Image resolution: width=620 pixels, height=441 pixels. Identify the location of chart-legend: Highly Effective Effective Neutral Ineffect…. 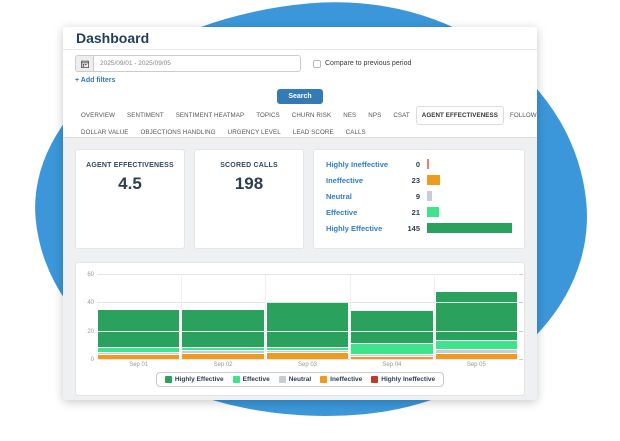
(300, 379).